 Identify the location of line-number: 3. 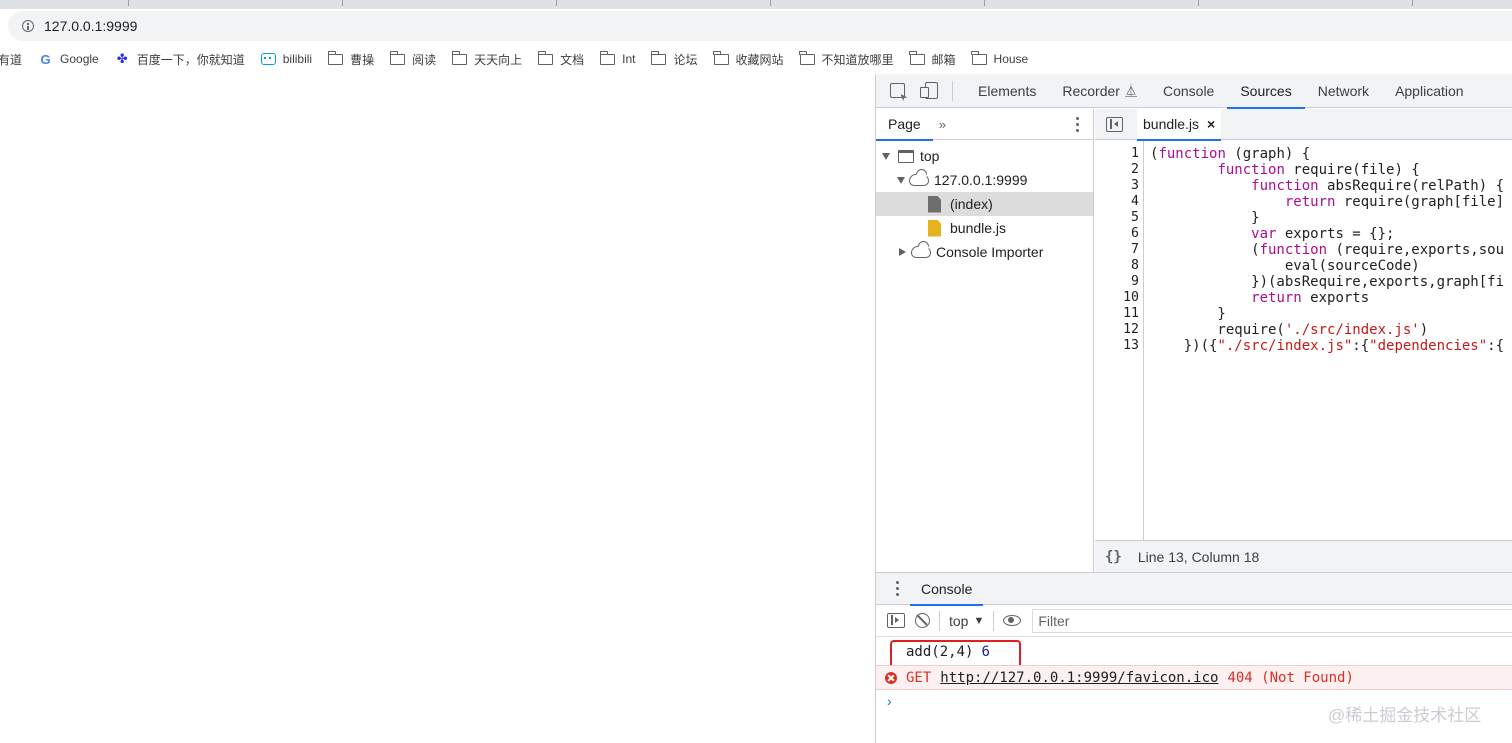
(1135, 185).